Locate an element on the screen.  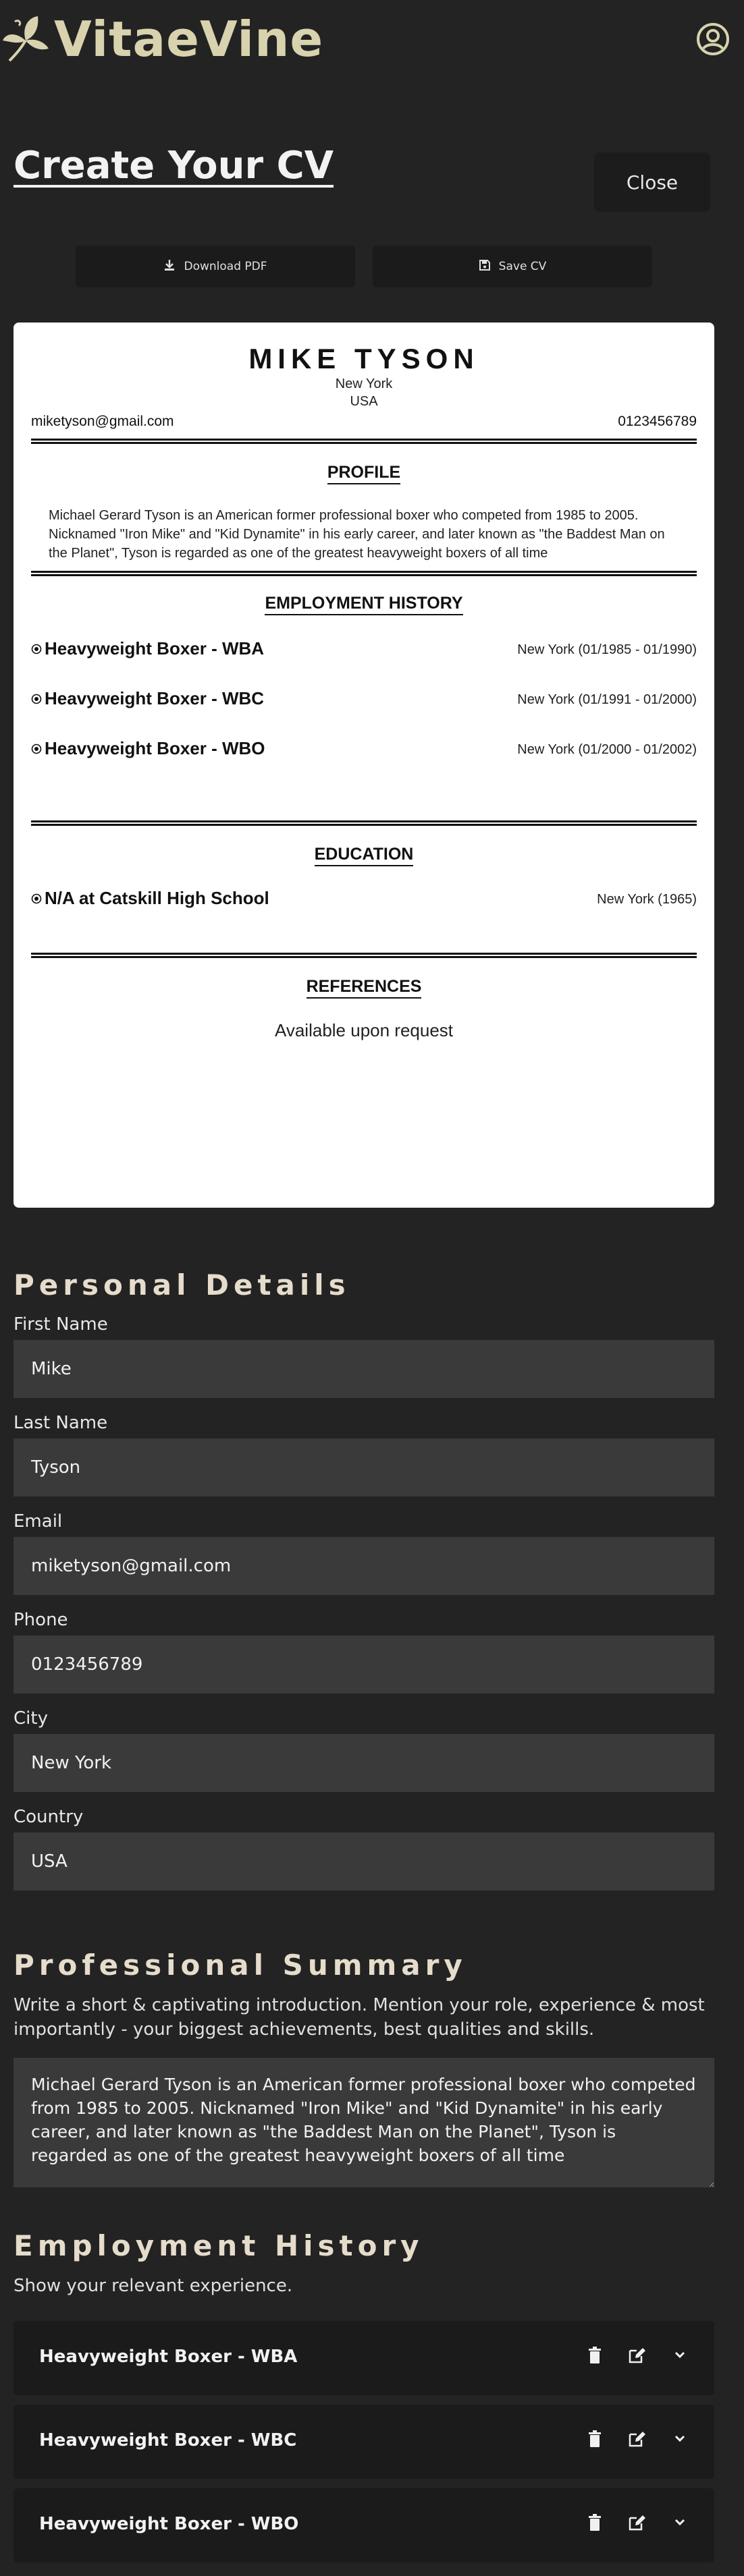
save-cv-label: Save CV is located at coordinates (522, 266).